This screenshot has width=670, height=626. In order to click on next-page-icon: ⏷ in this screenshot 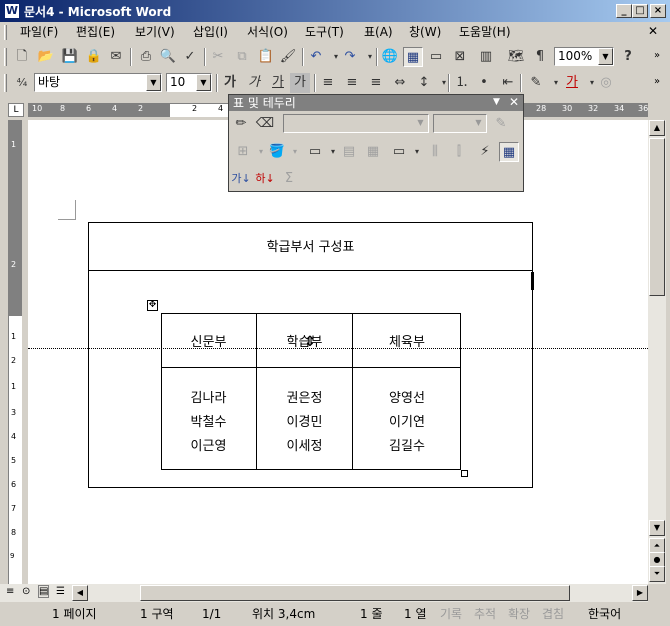, I will do `click(657, 574)`.